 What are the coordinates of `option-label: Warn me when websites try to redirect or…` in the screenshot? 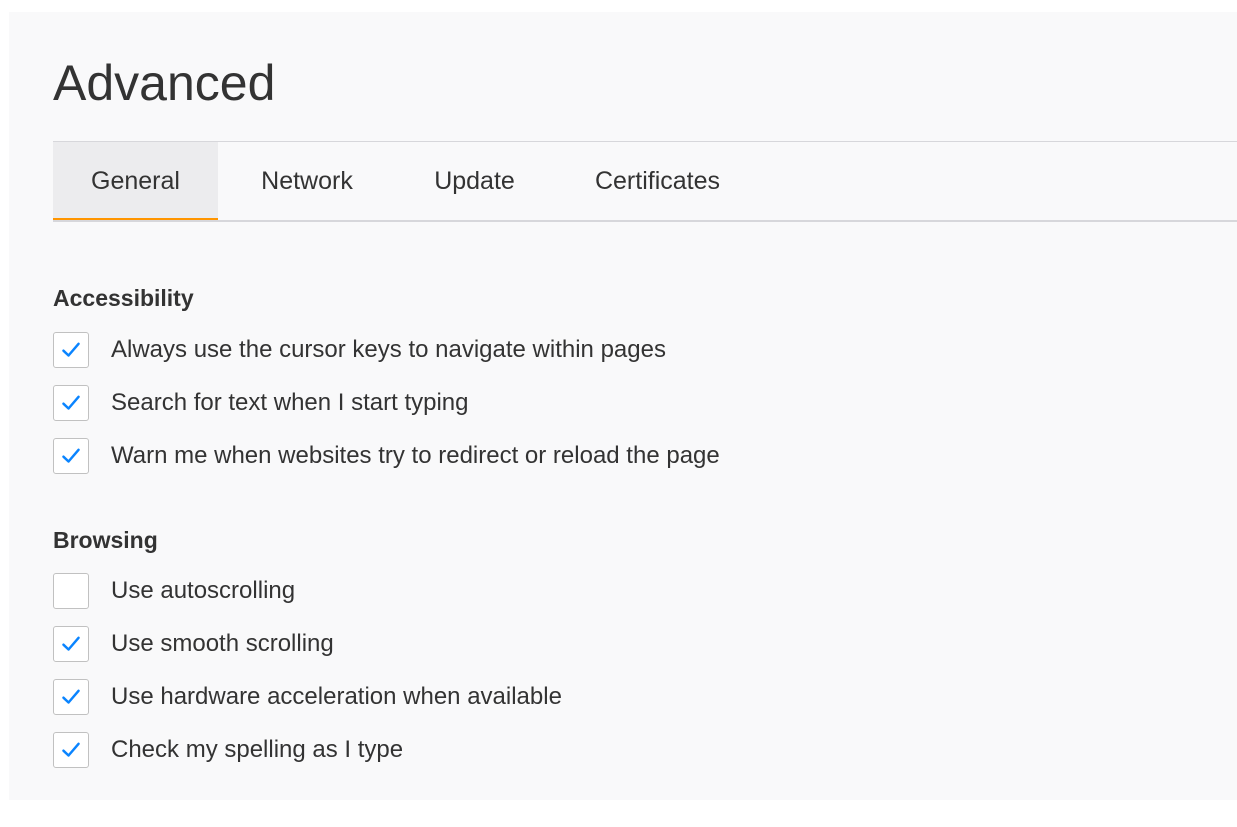 It's located at (415, 455).